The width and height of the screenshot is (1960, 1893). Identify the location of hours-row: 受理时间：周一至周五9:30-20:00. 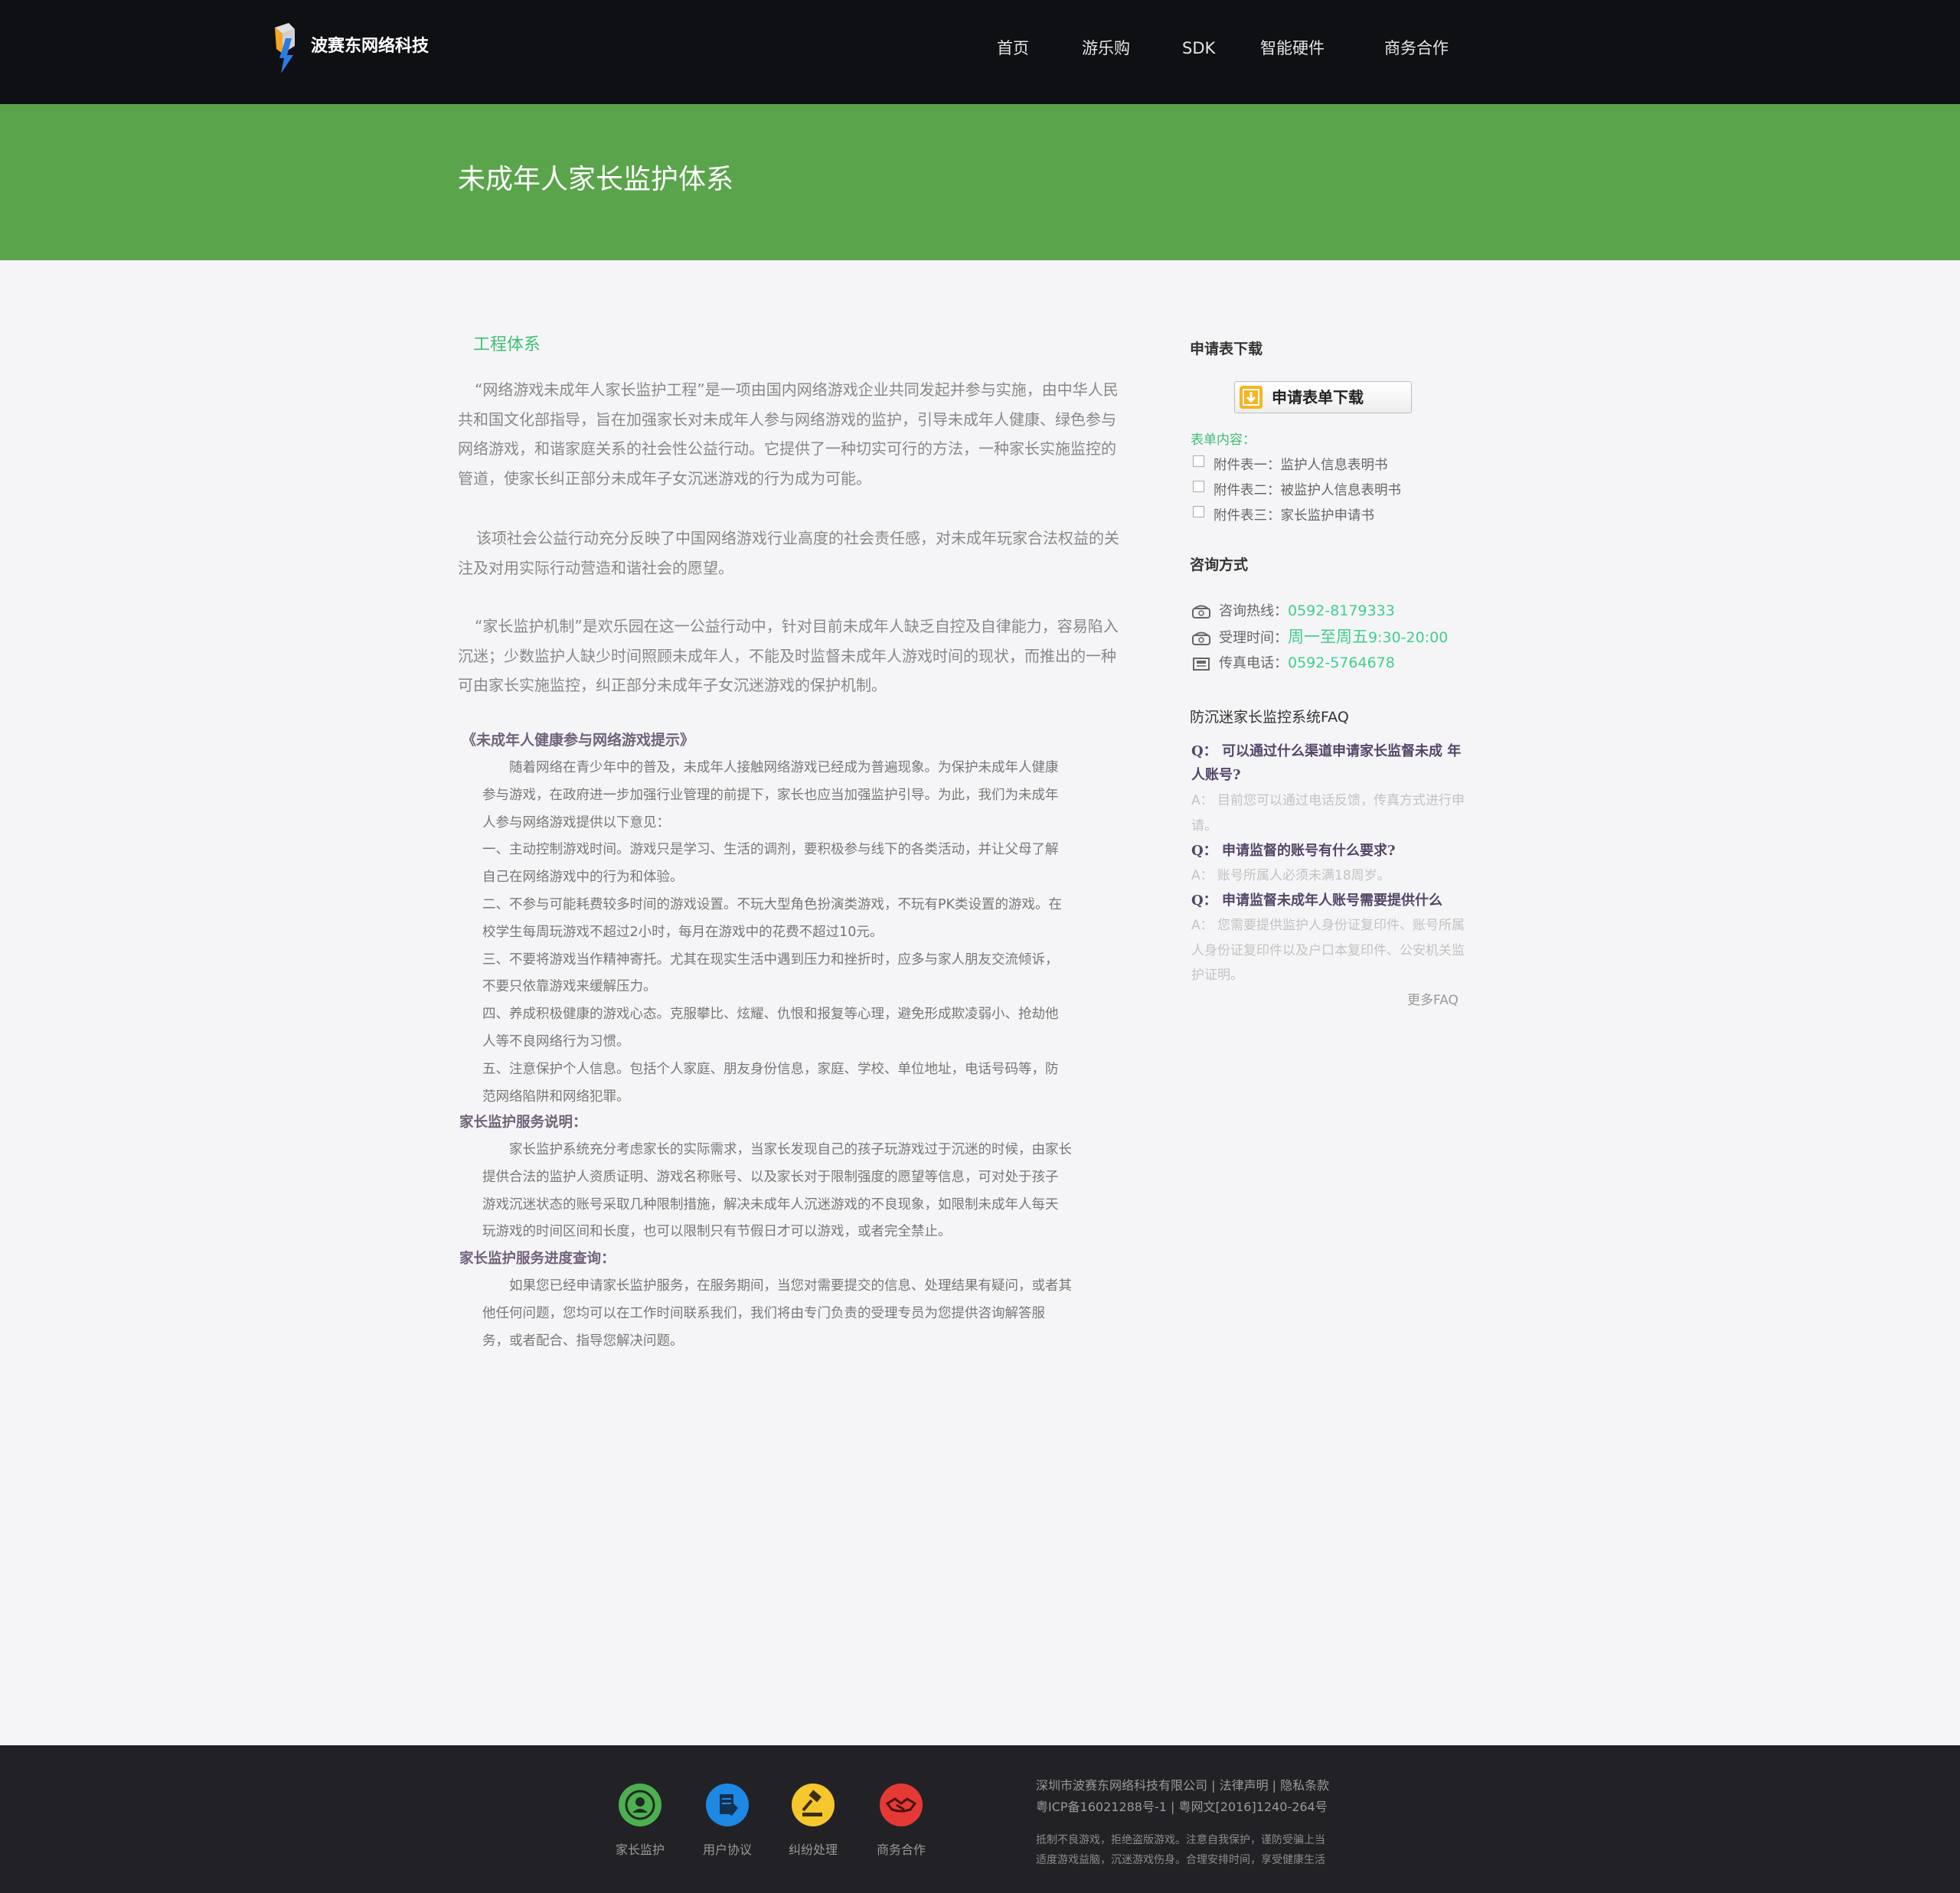
(1319, 637).